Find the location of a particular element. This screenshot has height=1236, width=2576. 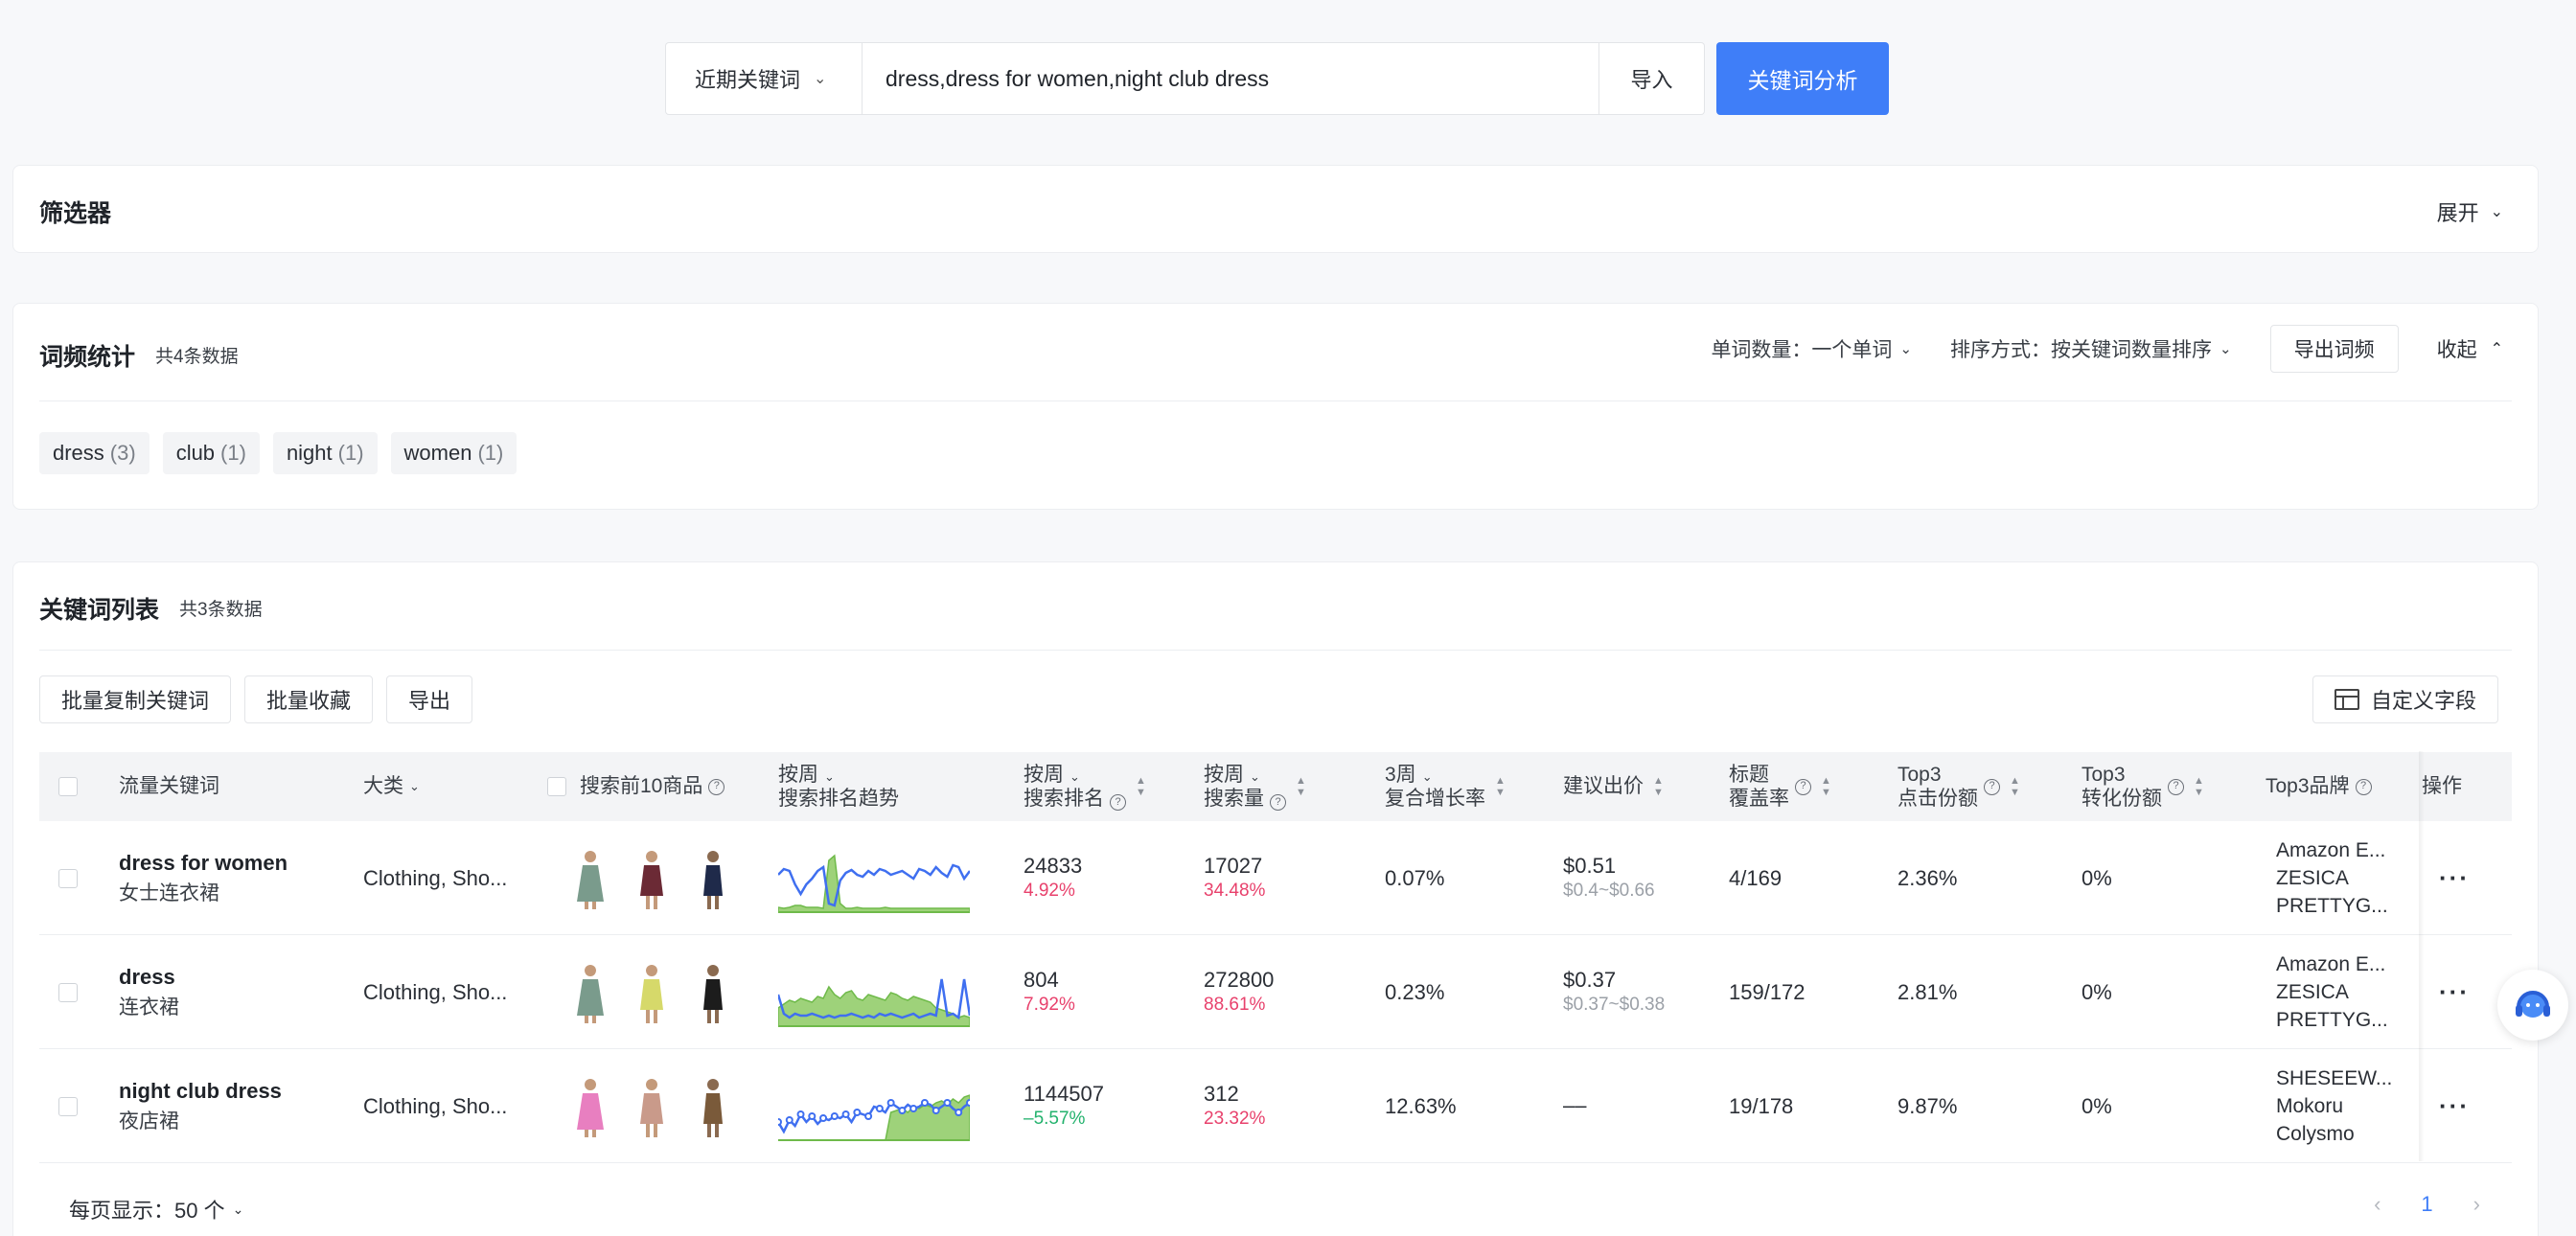

volume-change: 23.32% is located at coordinates (1235, 1119).